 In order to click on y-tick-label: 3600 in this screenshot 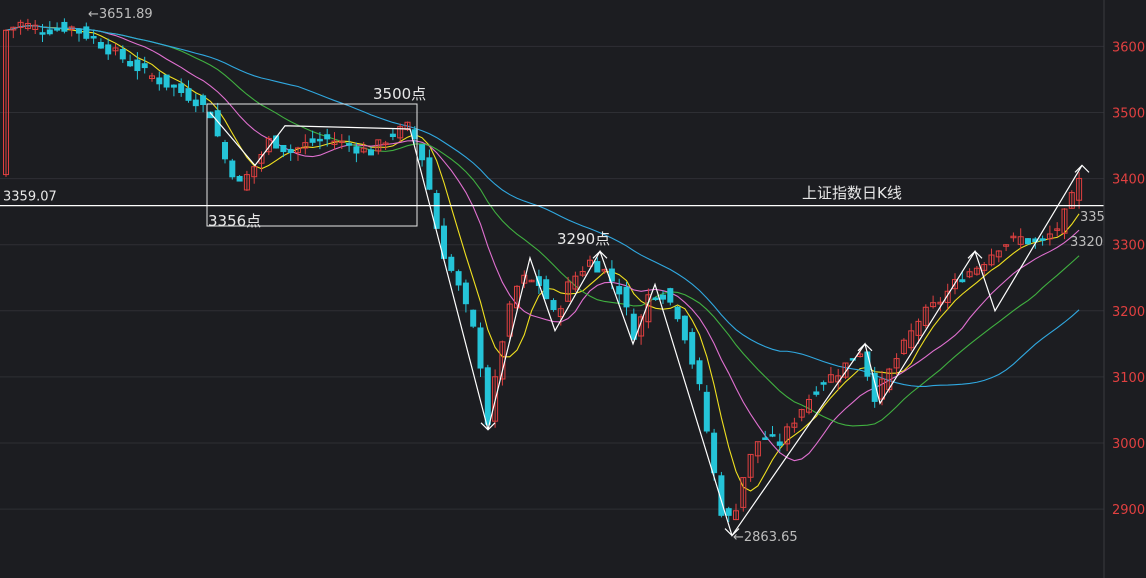, I will do `click(1128, 47)`.